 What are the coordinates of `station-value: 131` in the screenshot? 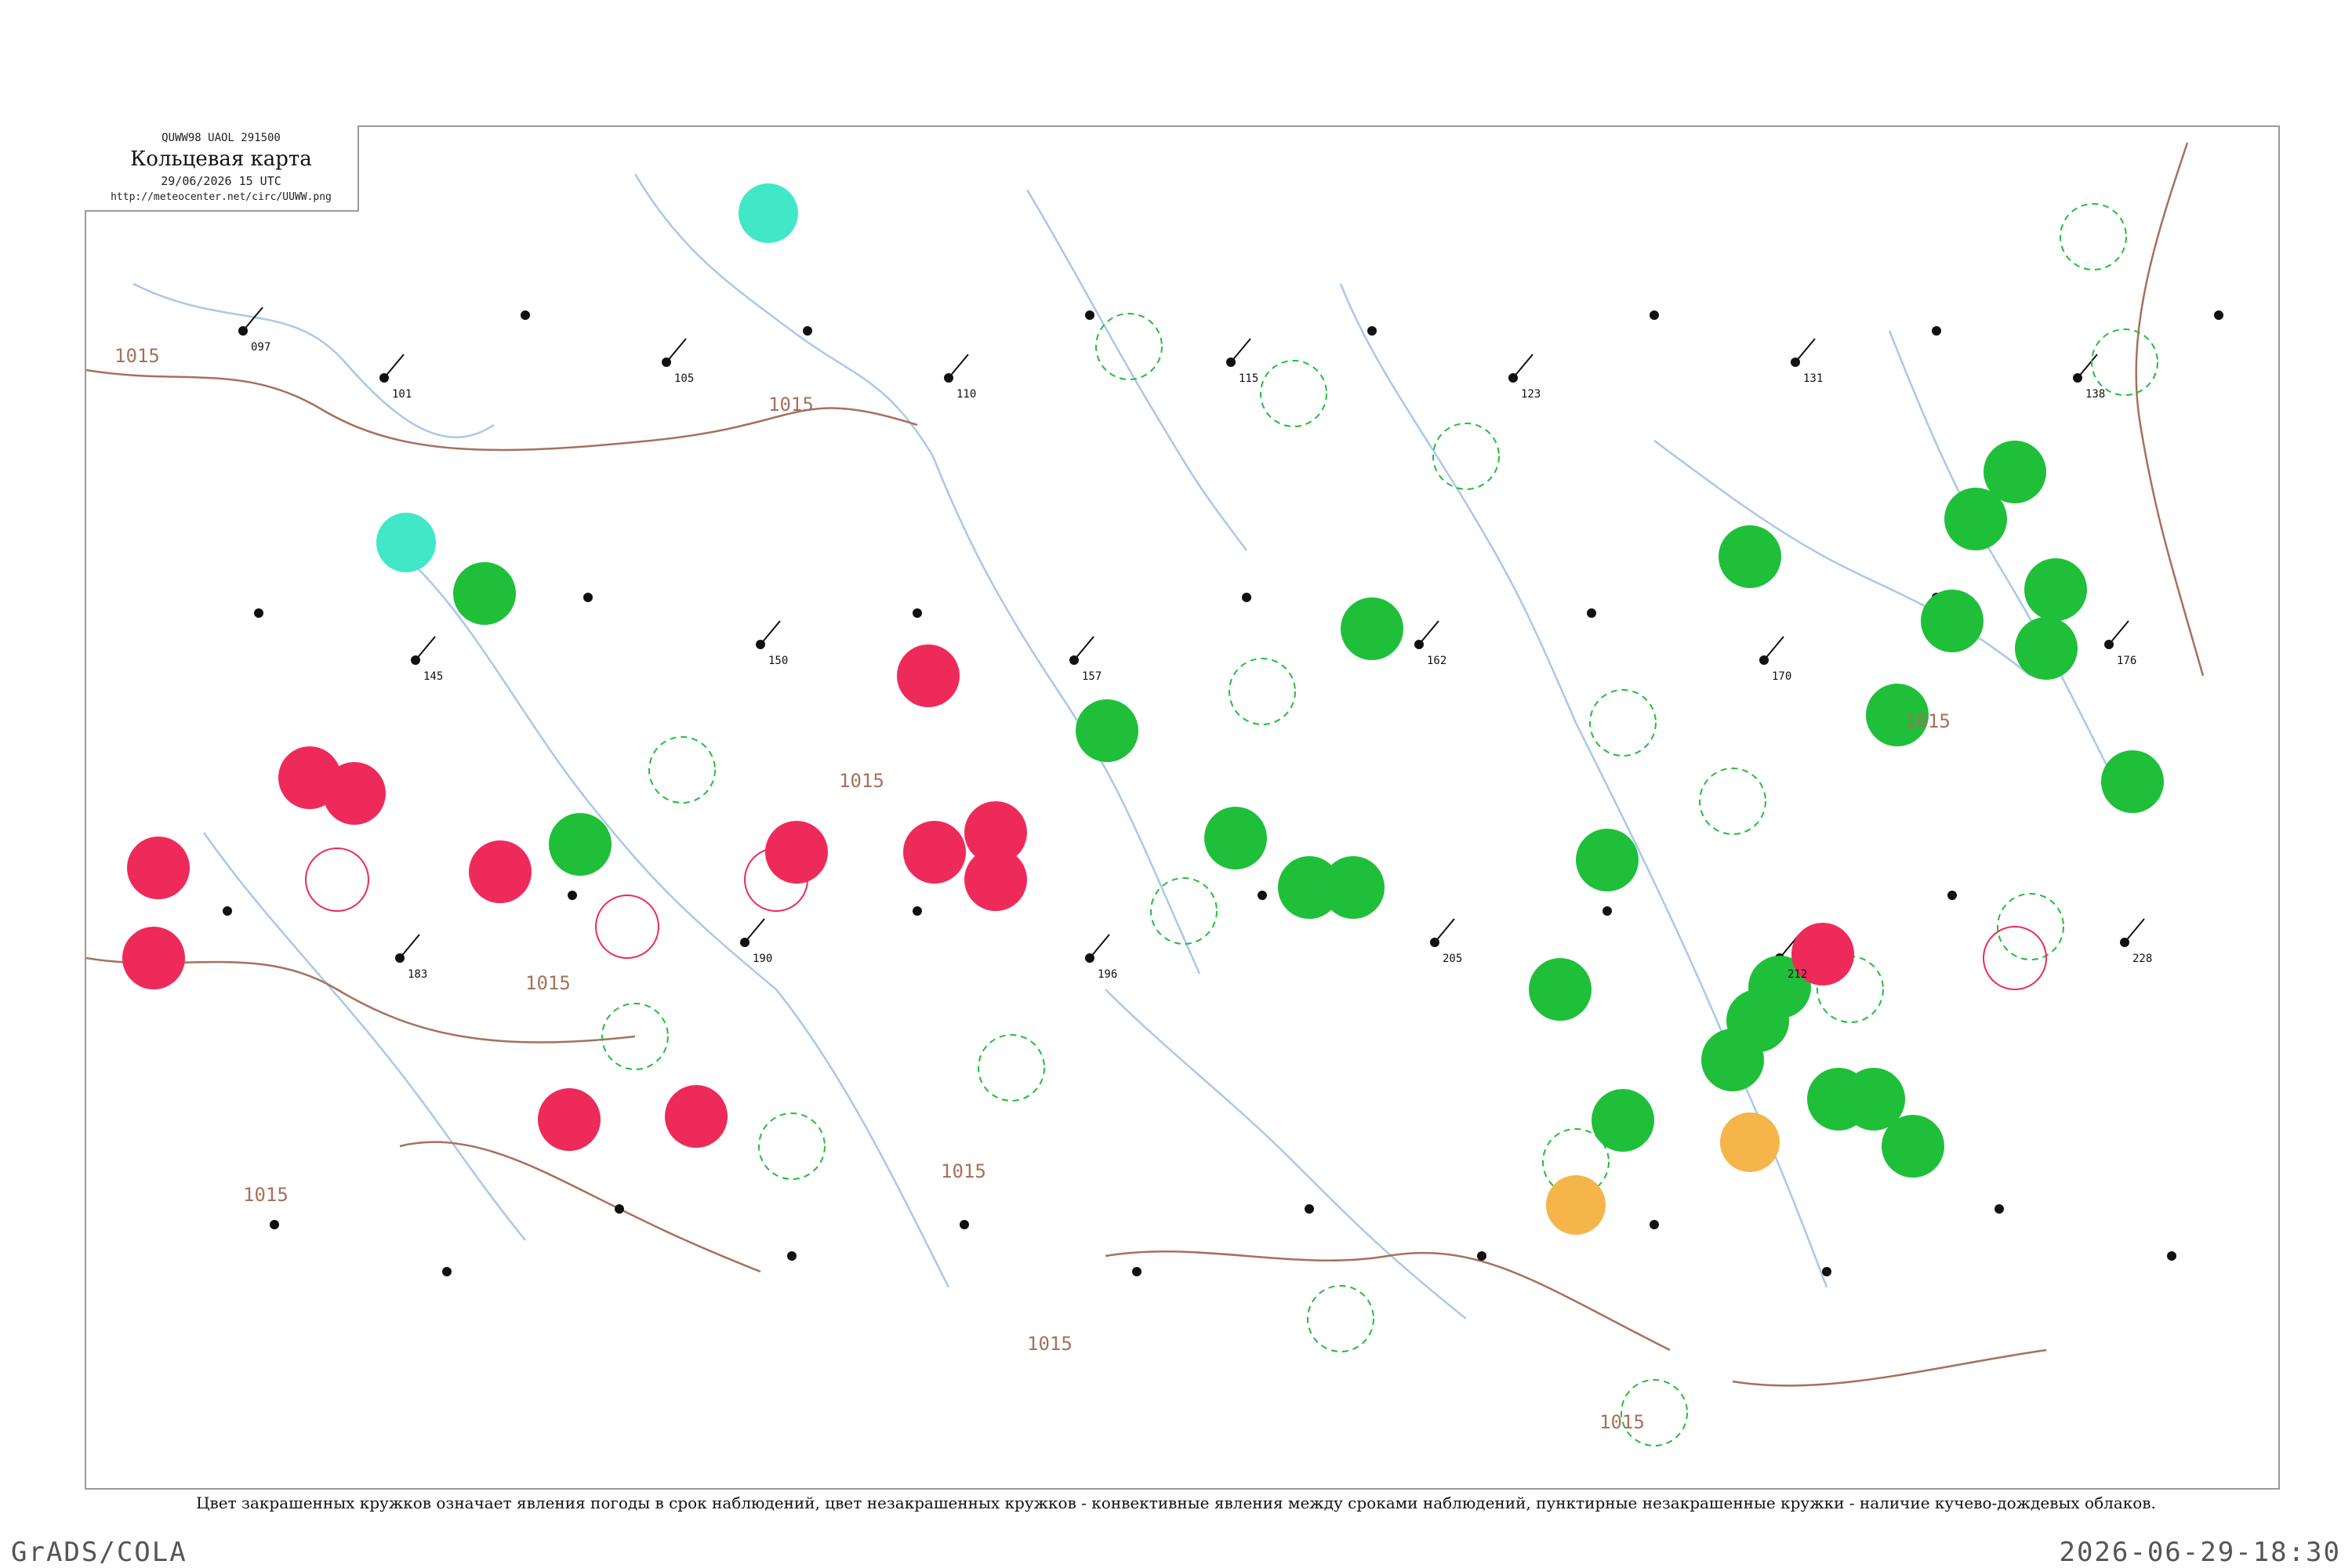 It's located at (1813, 378).